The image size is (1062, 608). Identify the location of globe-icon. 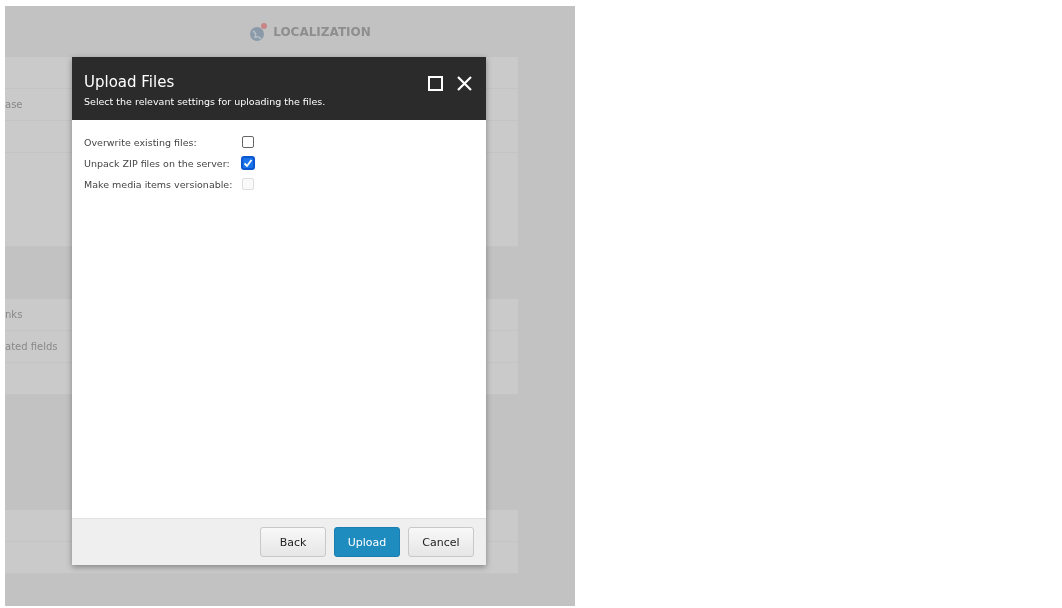
(259, 31).